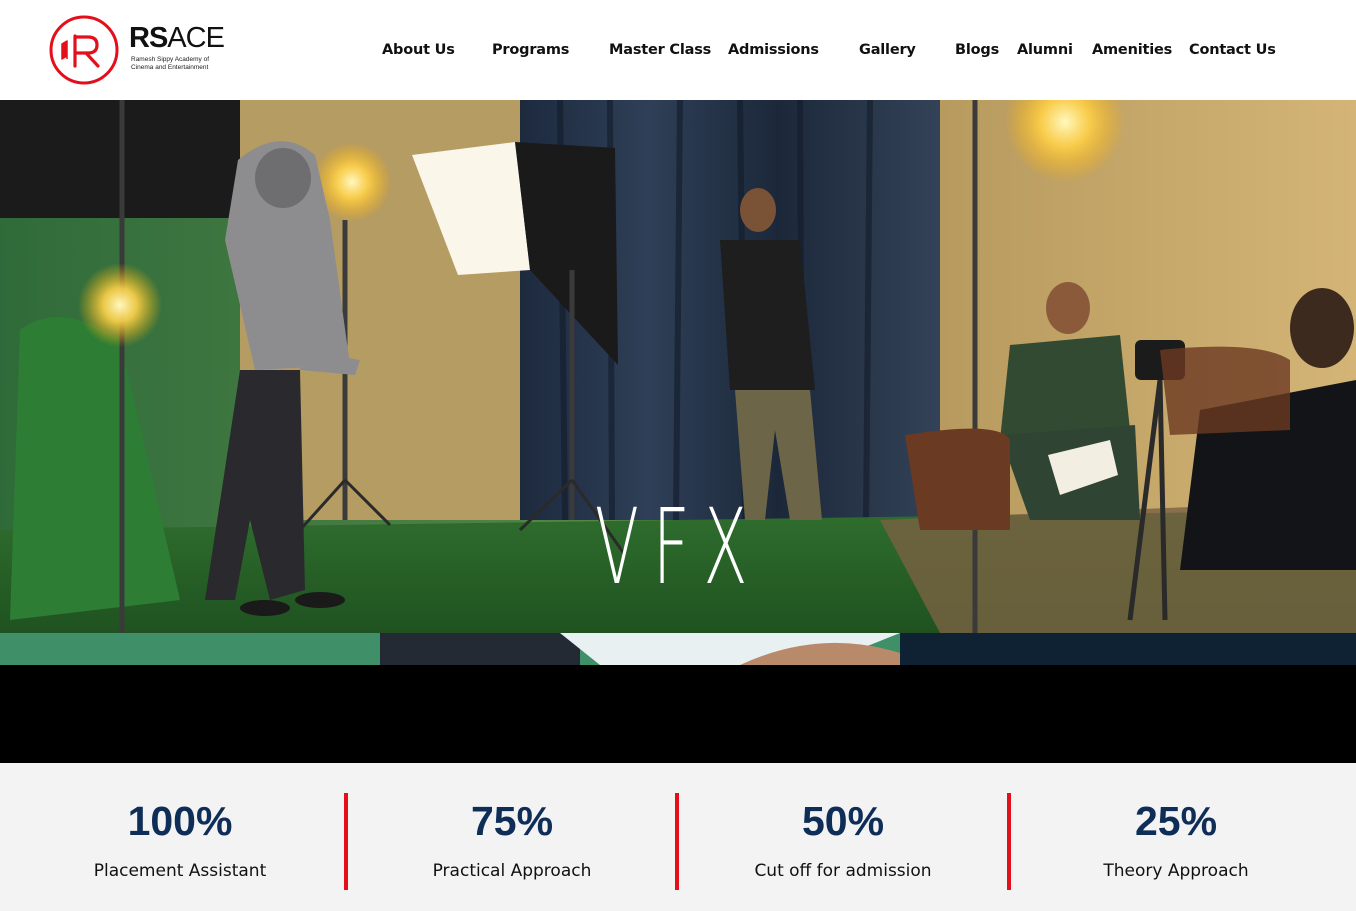  I want to click on stat-theory: 25% Theory Approach, so click(1176, 837).